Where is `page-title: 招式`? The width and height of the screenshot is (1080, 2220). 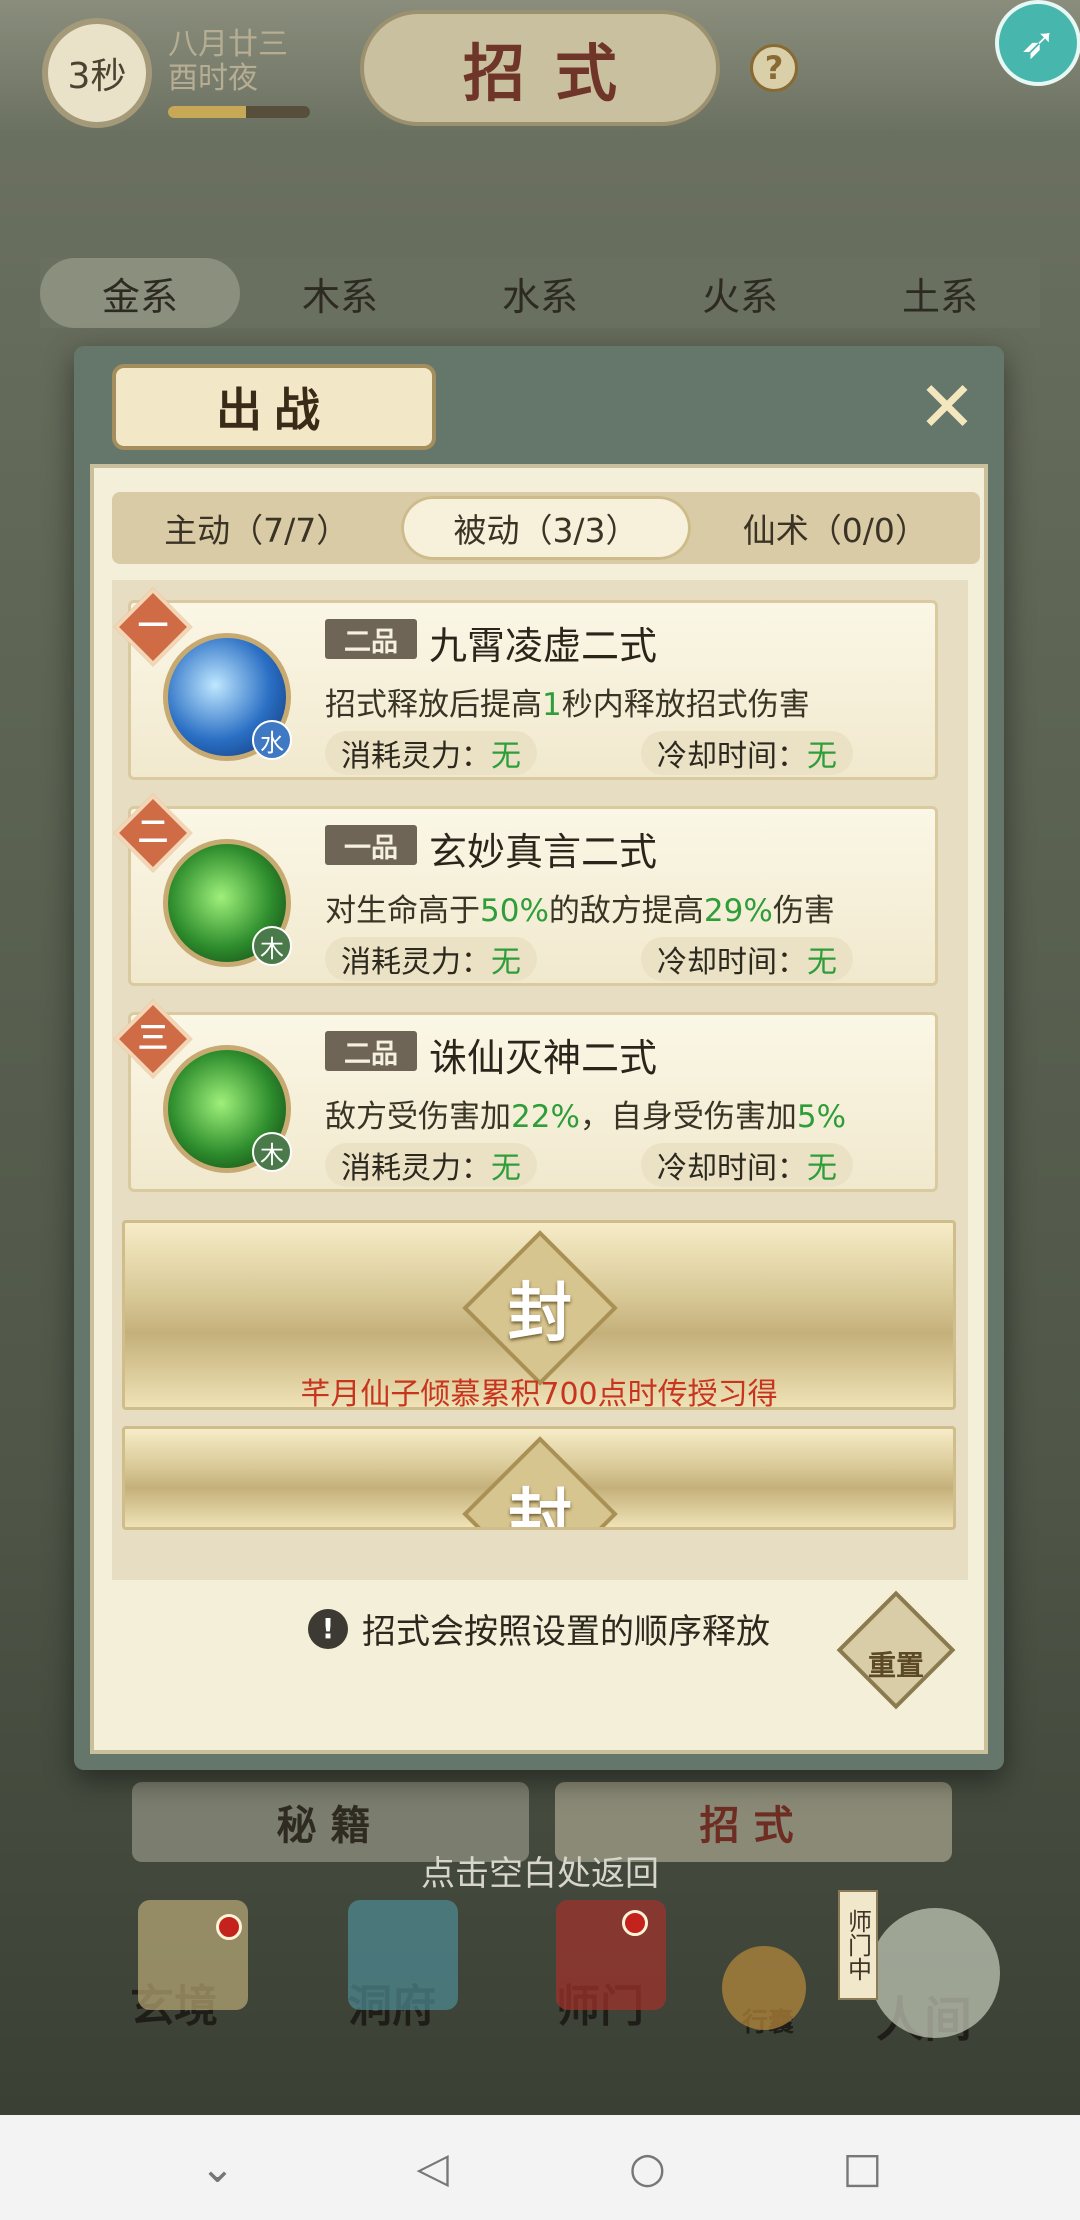 page-title: 招式 is located at coordinates (540, 68).